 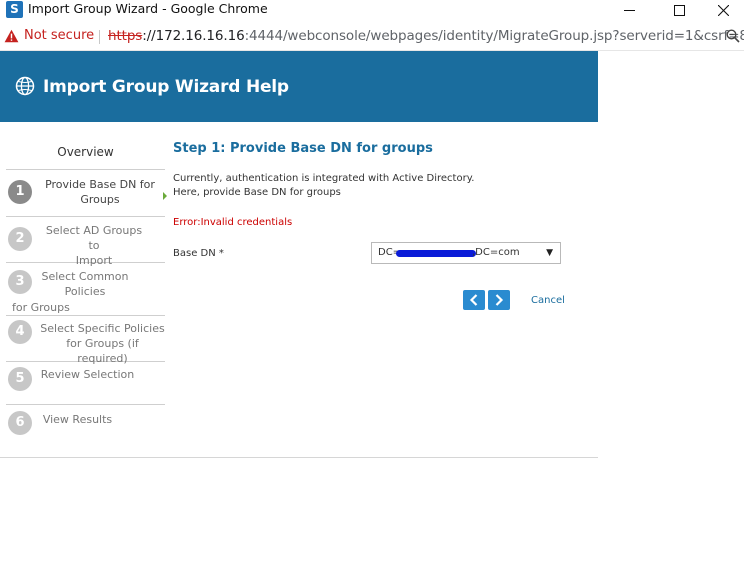 I want to click on step-number-badge: 6, so click(x=20, y=423).